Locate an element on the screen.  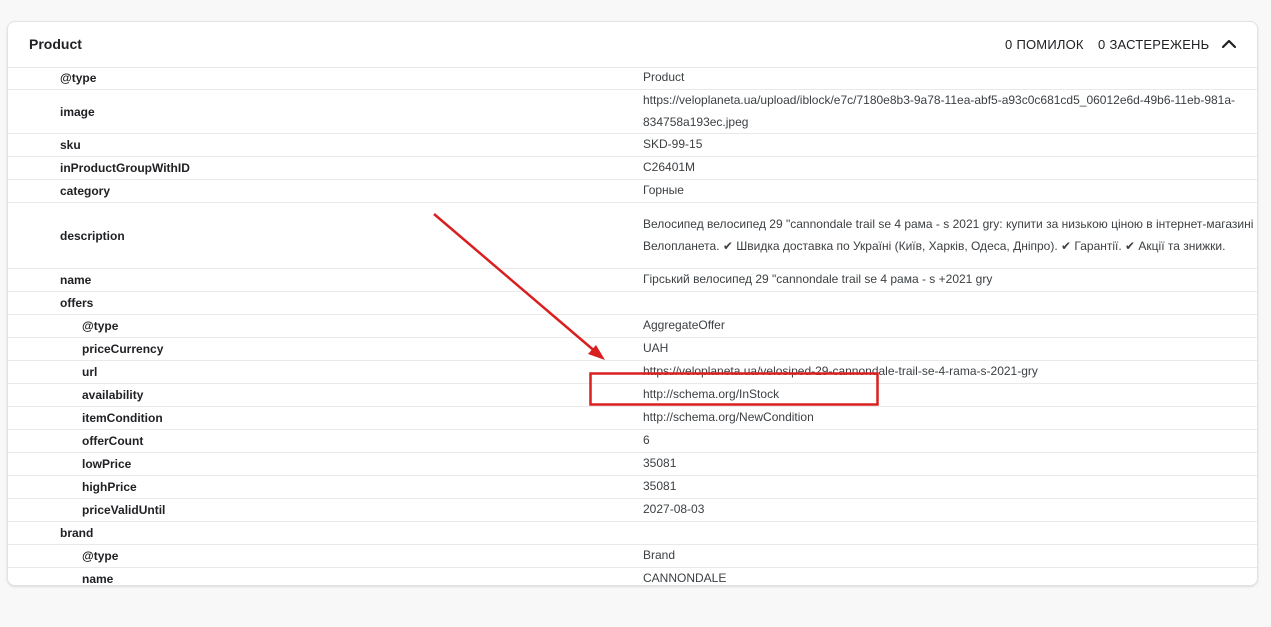
property-name: brand is located at coordinates (325, 533).